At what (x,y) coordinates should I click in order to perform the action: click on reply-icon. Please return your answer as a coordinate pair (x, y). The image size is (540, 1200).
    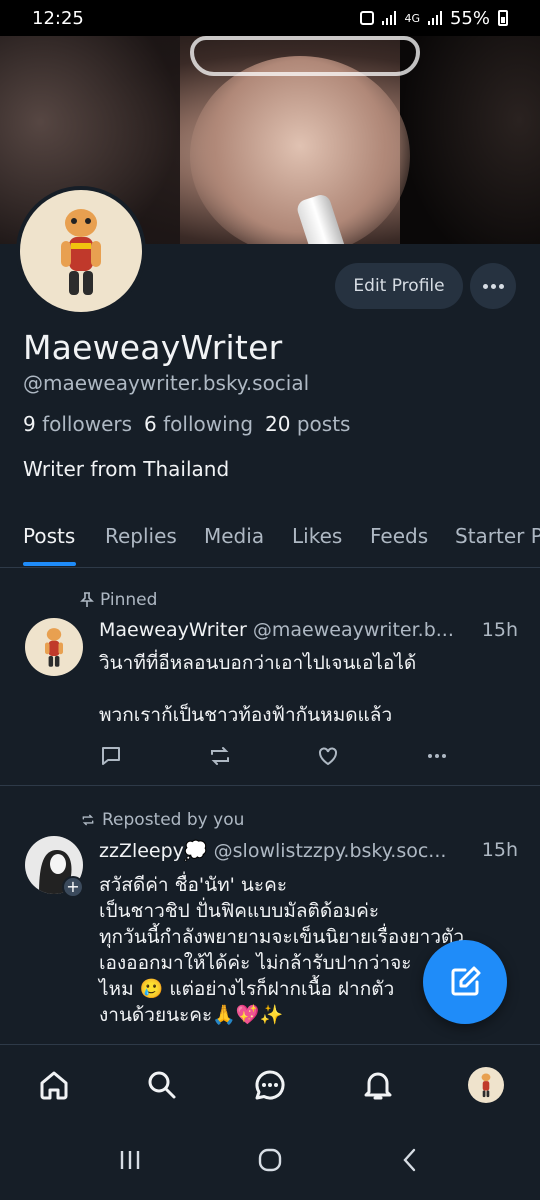
    Looking at the image, I should click on (111, 756).